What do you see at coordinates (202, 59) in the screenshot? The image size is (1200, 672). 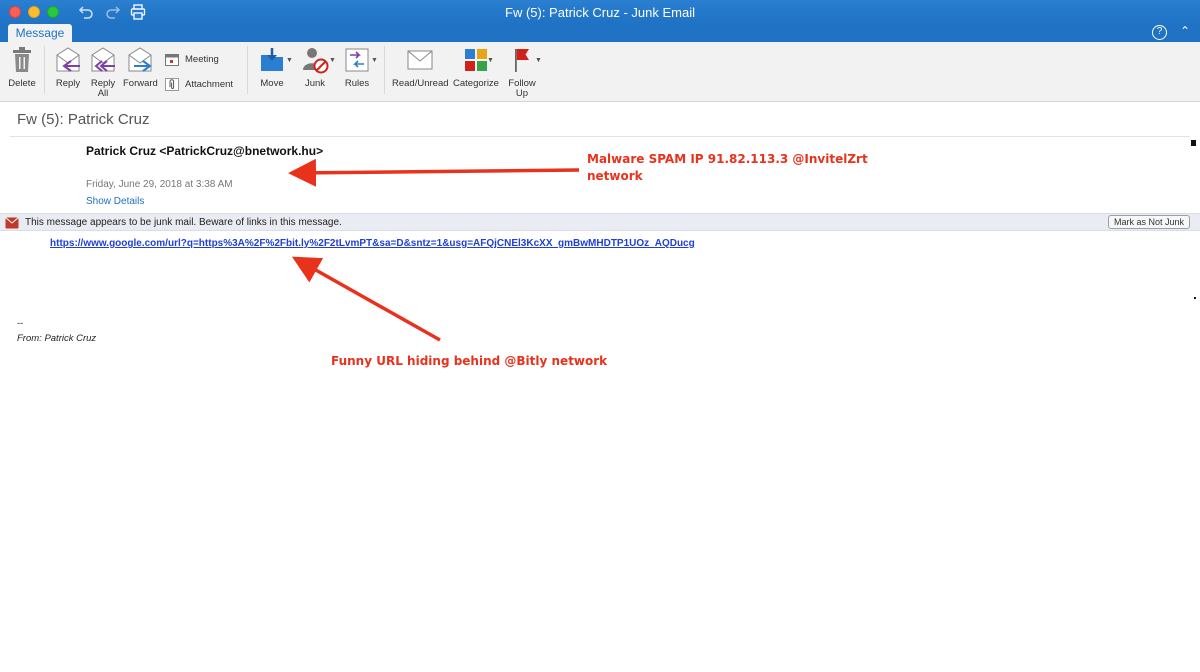 I see `meeting-label: Meeting` at bounding box center [202, 59].